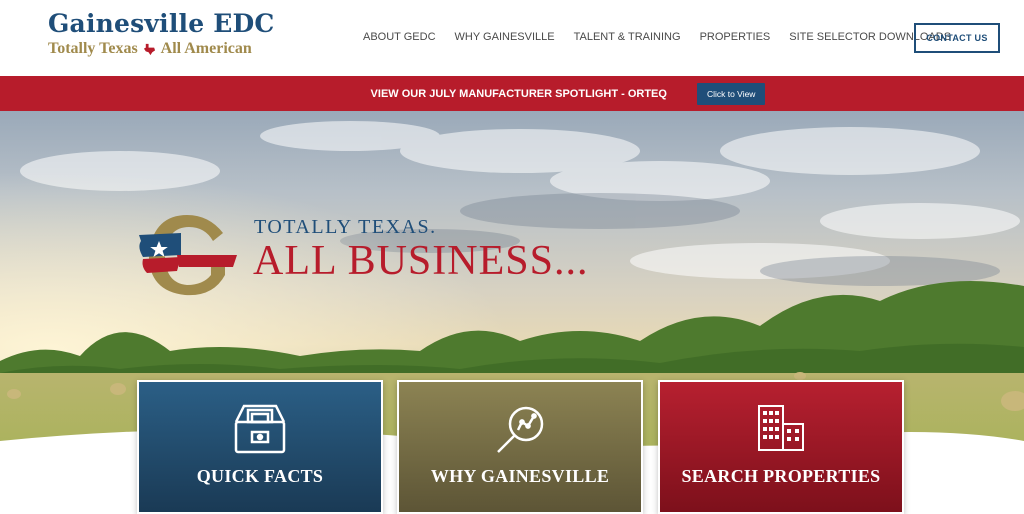 The image size is (1024, 514). I want to click on buildings-icon, so click(781, 428).